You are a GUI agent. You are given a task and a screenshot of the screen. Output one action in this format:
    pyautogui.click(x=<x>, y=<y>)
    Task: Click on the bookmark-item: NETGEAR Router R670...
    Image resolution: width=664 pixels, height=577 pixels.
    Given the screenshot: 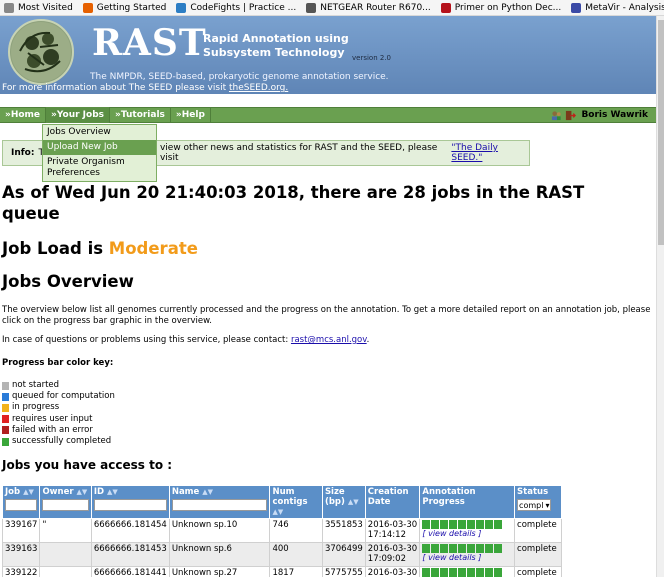 What is the action you would take?
    pyautogui.click(x=368, y=7)
    